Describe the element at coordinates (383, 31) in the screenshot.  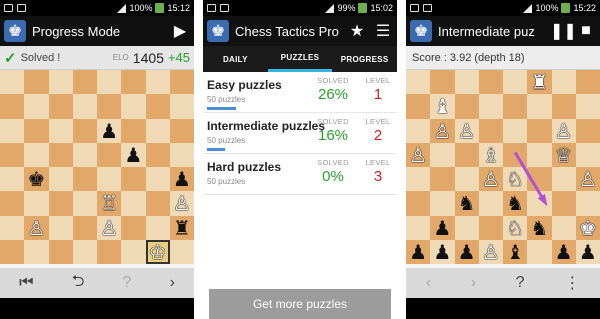
I see `settings-sliders-icon: ☰` at that location.